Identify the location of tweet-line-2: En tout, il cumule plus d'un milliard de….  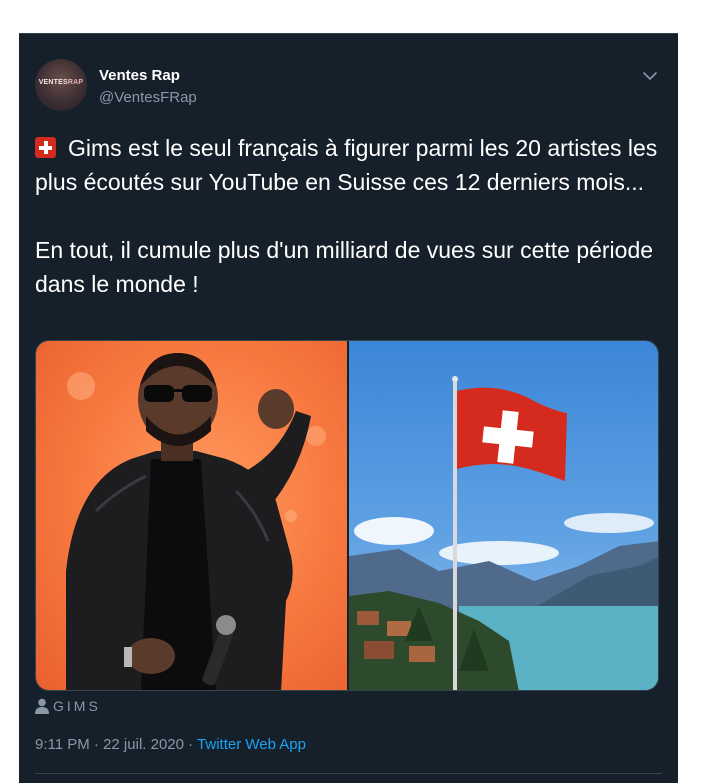
(344, 267).